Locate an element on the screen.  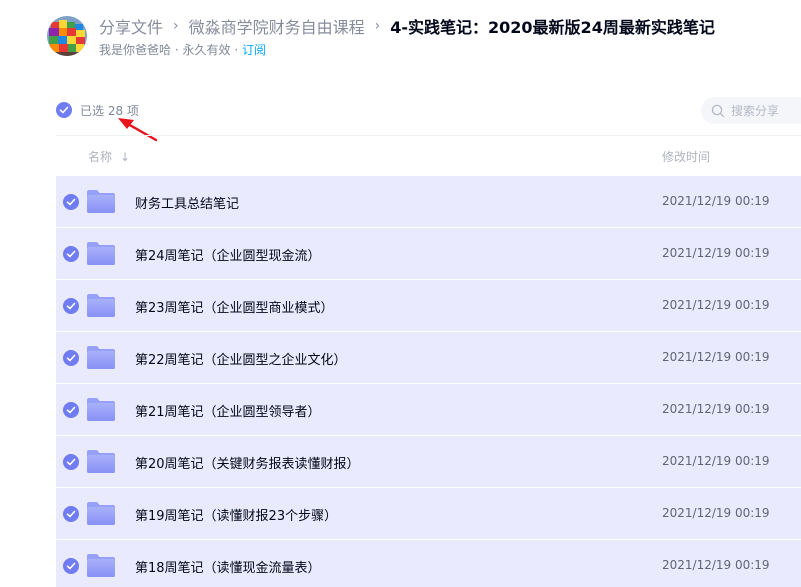
column-name: 名称 ↓ is located at coordinates (109, 156).